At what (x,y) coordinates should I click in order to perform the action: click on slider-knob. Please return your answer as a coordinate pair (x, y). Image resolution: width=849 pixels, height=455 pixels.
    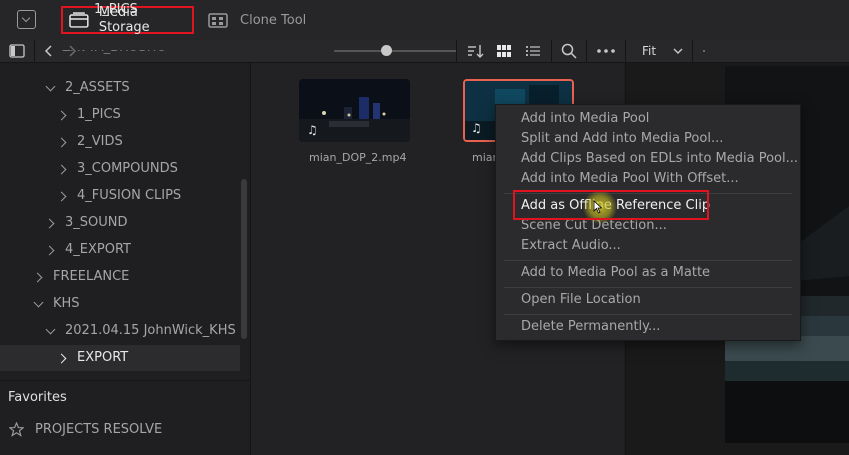
    Looking at the image, I should click on (386, 50).